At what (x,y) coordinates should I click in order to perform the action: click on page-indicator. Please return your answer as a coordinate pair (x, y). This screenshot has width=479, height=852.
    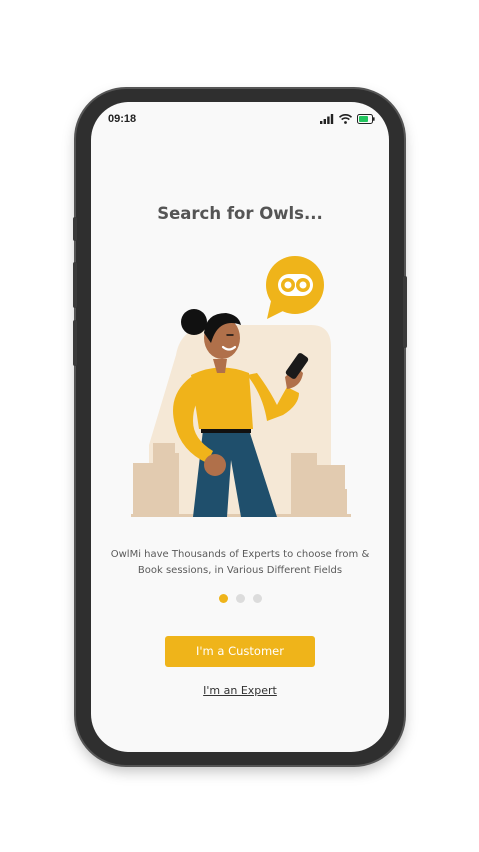
    Looking at the image, I should click on (240, 598).